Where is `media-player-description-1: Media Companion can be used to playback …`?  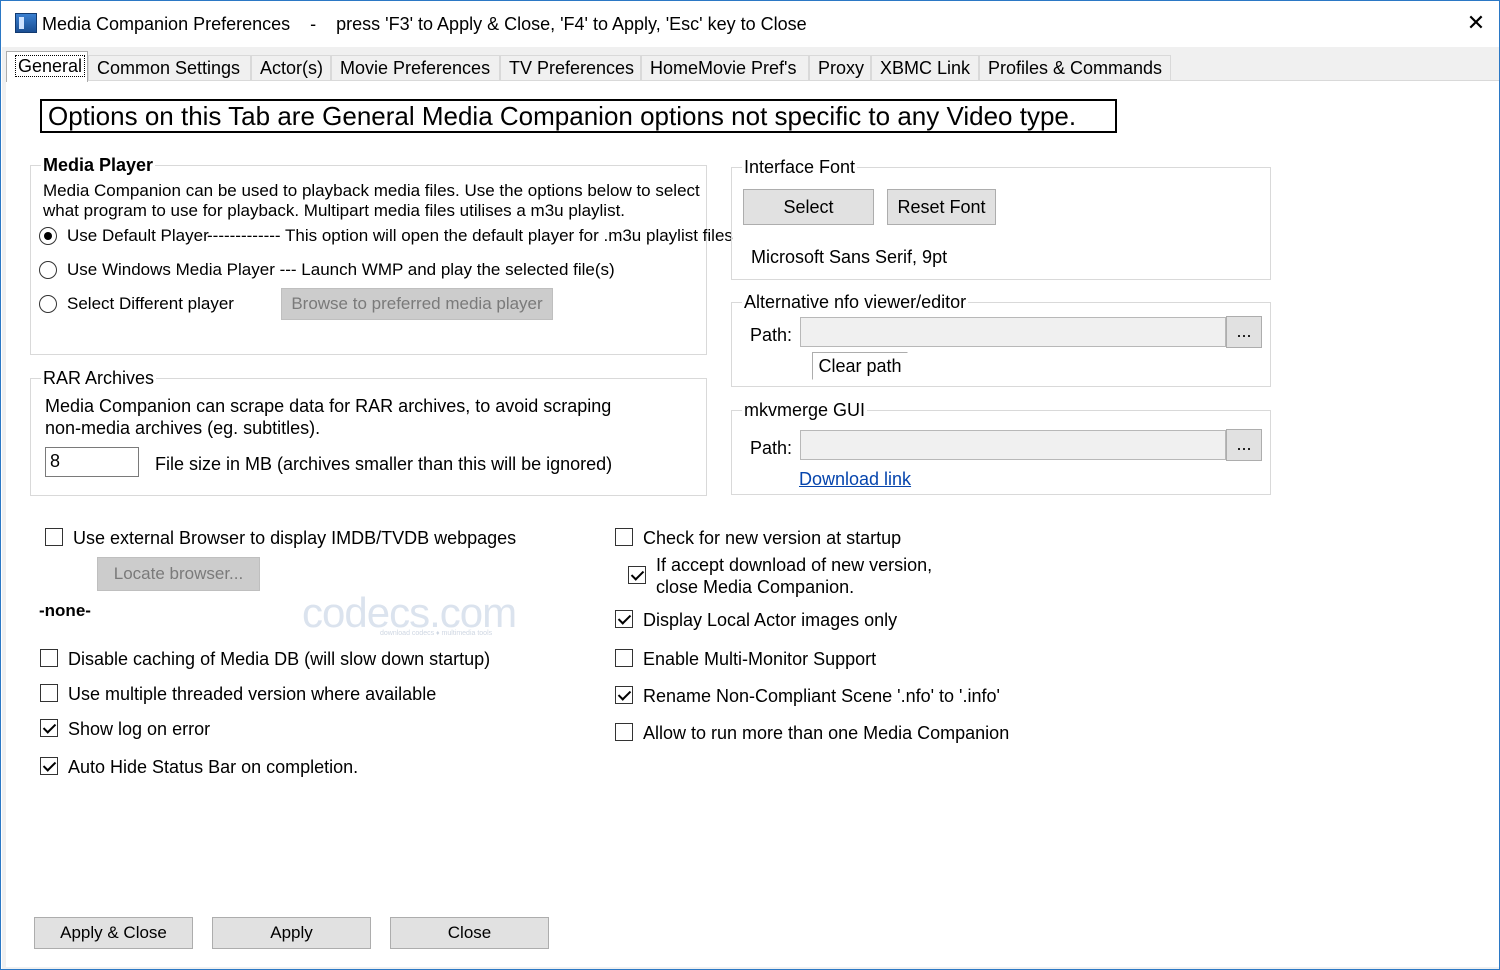 media-player-description-1: Media Companion can be used to playback … is located at coordinates (371, 190).